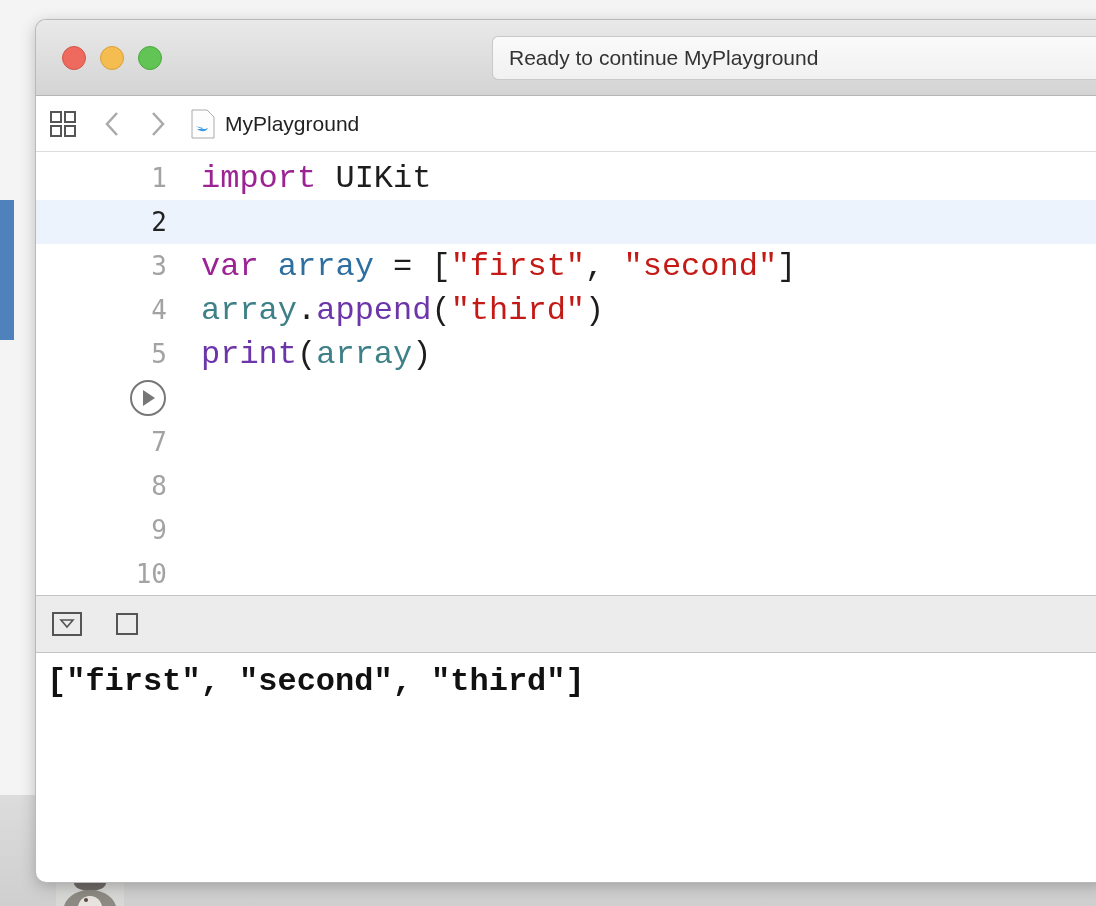 The width and height of the screenshot is (1096, 906). I want to click on run-icon, so click(148, 398).